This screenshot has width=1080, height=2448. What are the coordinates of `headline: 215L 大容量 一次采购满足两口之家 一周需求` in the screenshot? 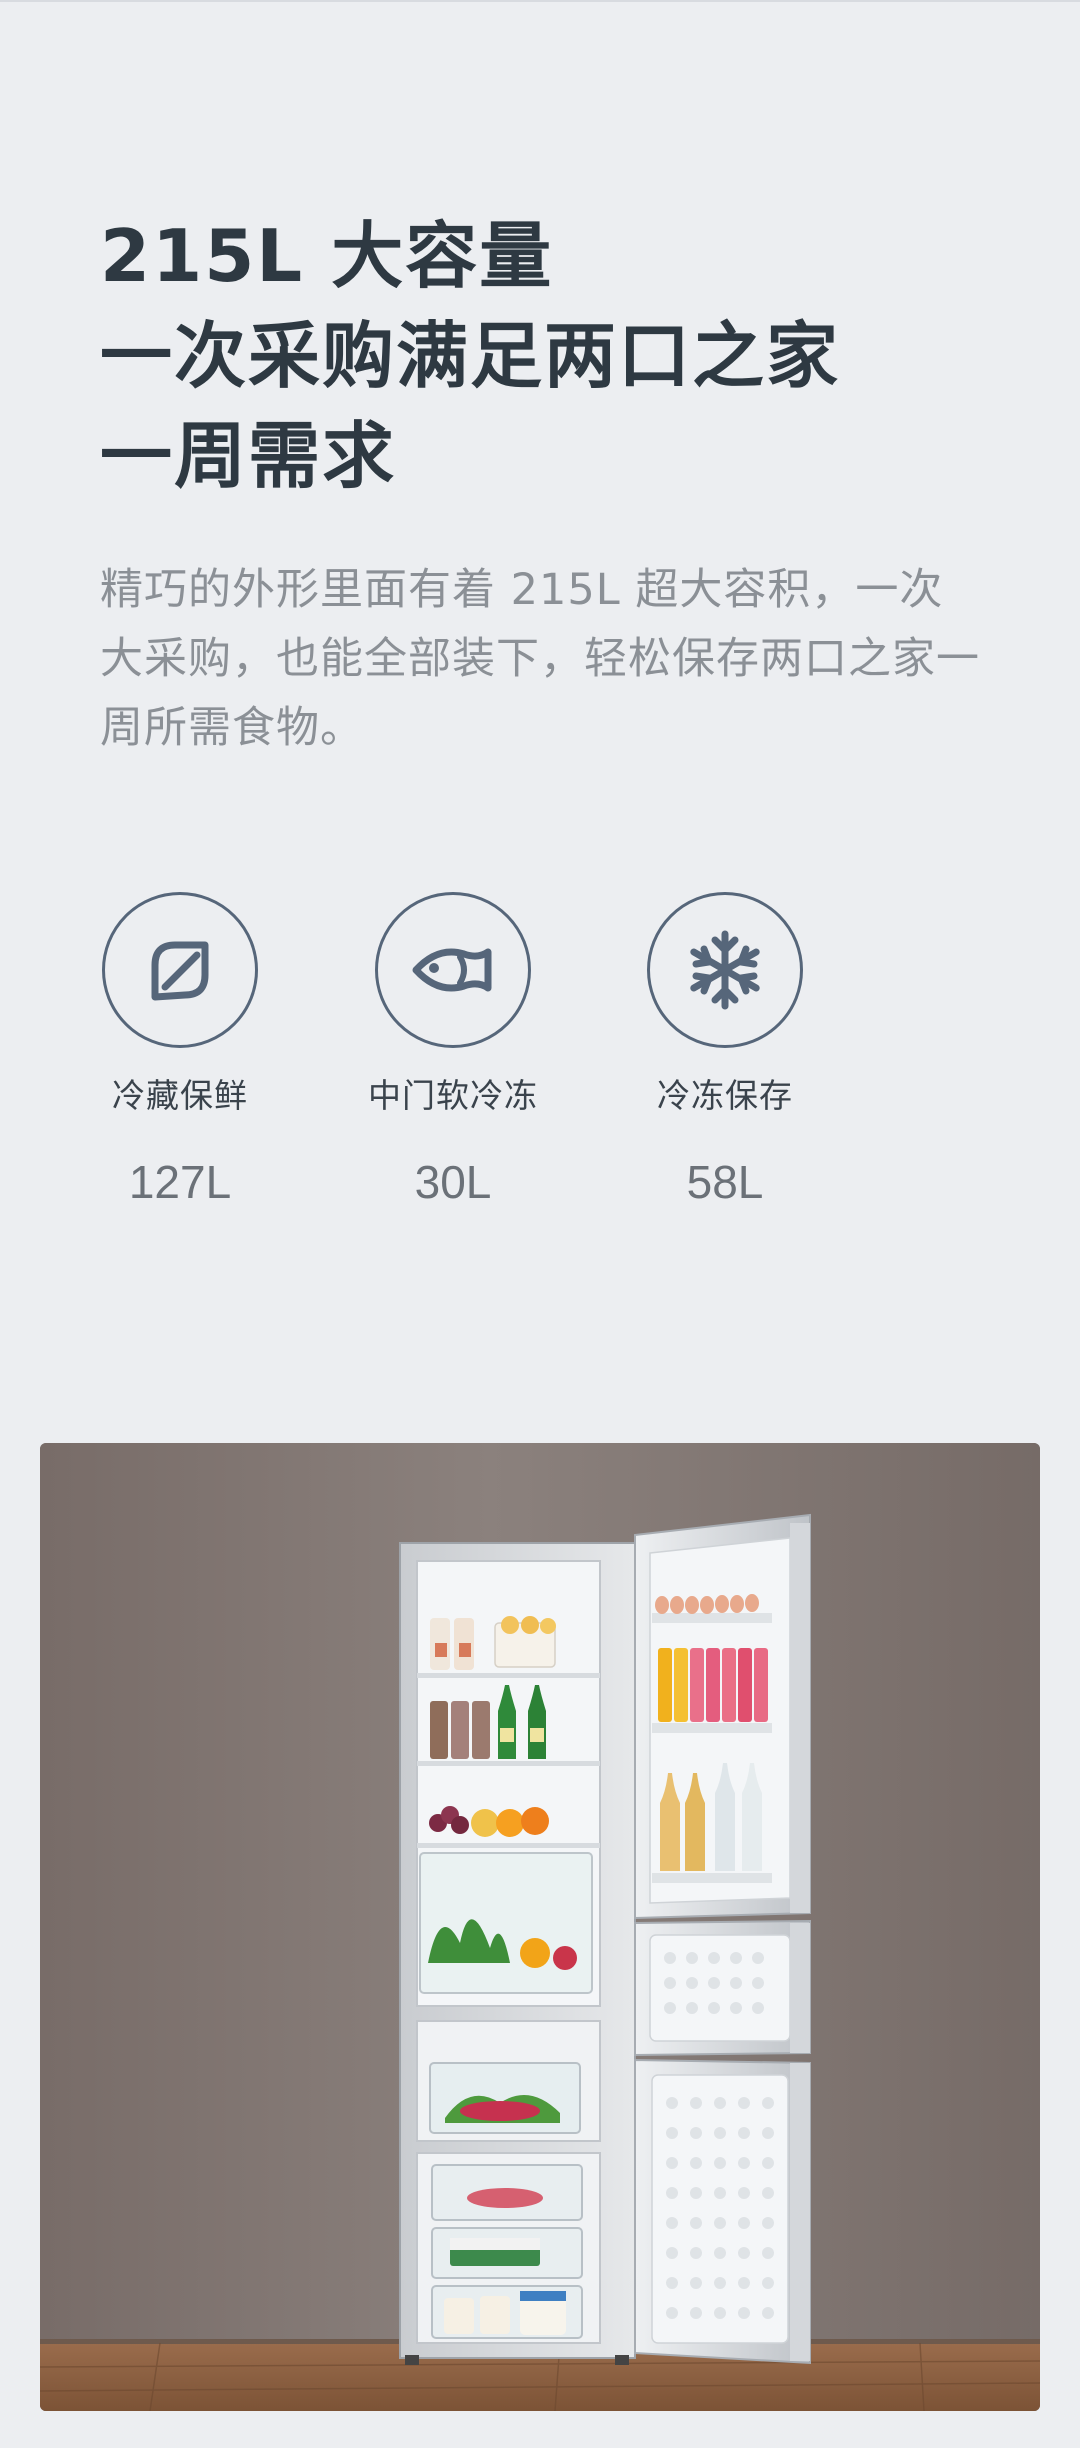 It's located at (550, 356).